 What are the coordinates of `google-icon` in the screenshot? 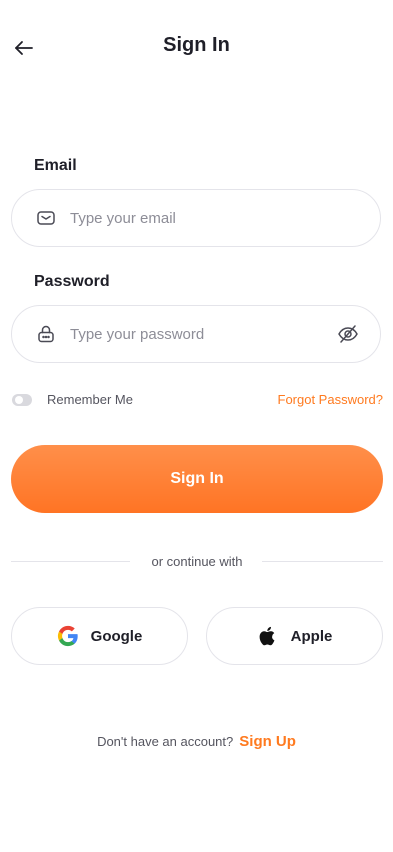 It's located at (68, 636).